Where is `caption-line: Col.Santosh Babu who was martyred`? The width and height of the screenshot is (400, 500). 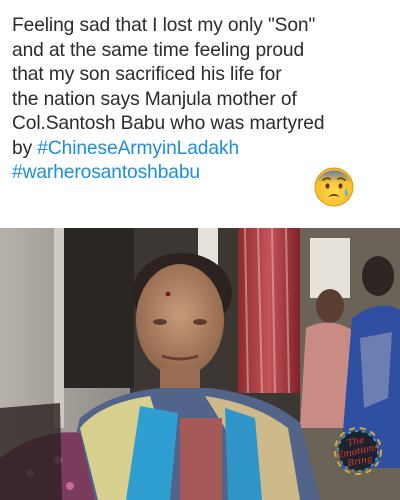
caption-line: Col.Santosh Babu who was martyred is located at coordinates (168, 123).